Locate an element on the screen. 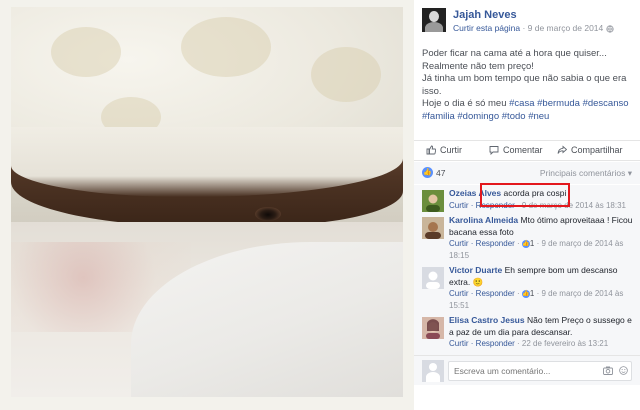 The image size is (640, 410). comment-author: Victor Duarte is located at coordinates (475, 270).